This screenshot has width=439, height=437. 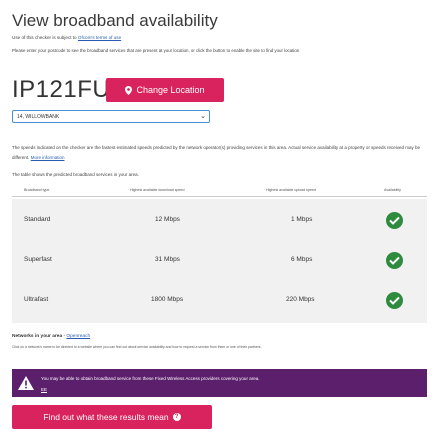 What do you see at coordinates (291, 190) in the screenshot?
I see `column-header-upload: Highest available upload speed` at bounding box center [291, 190].